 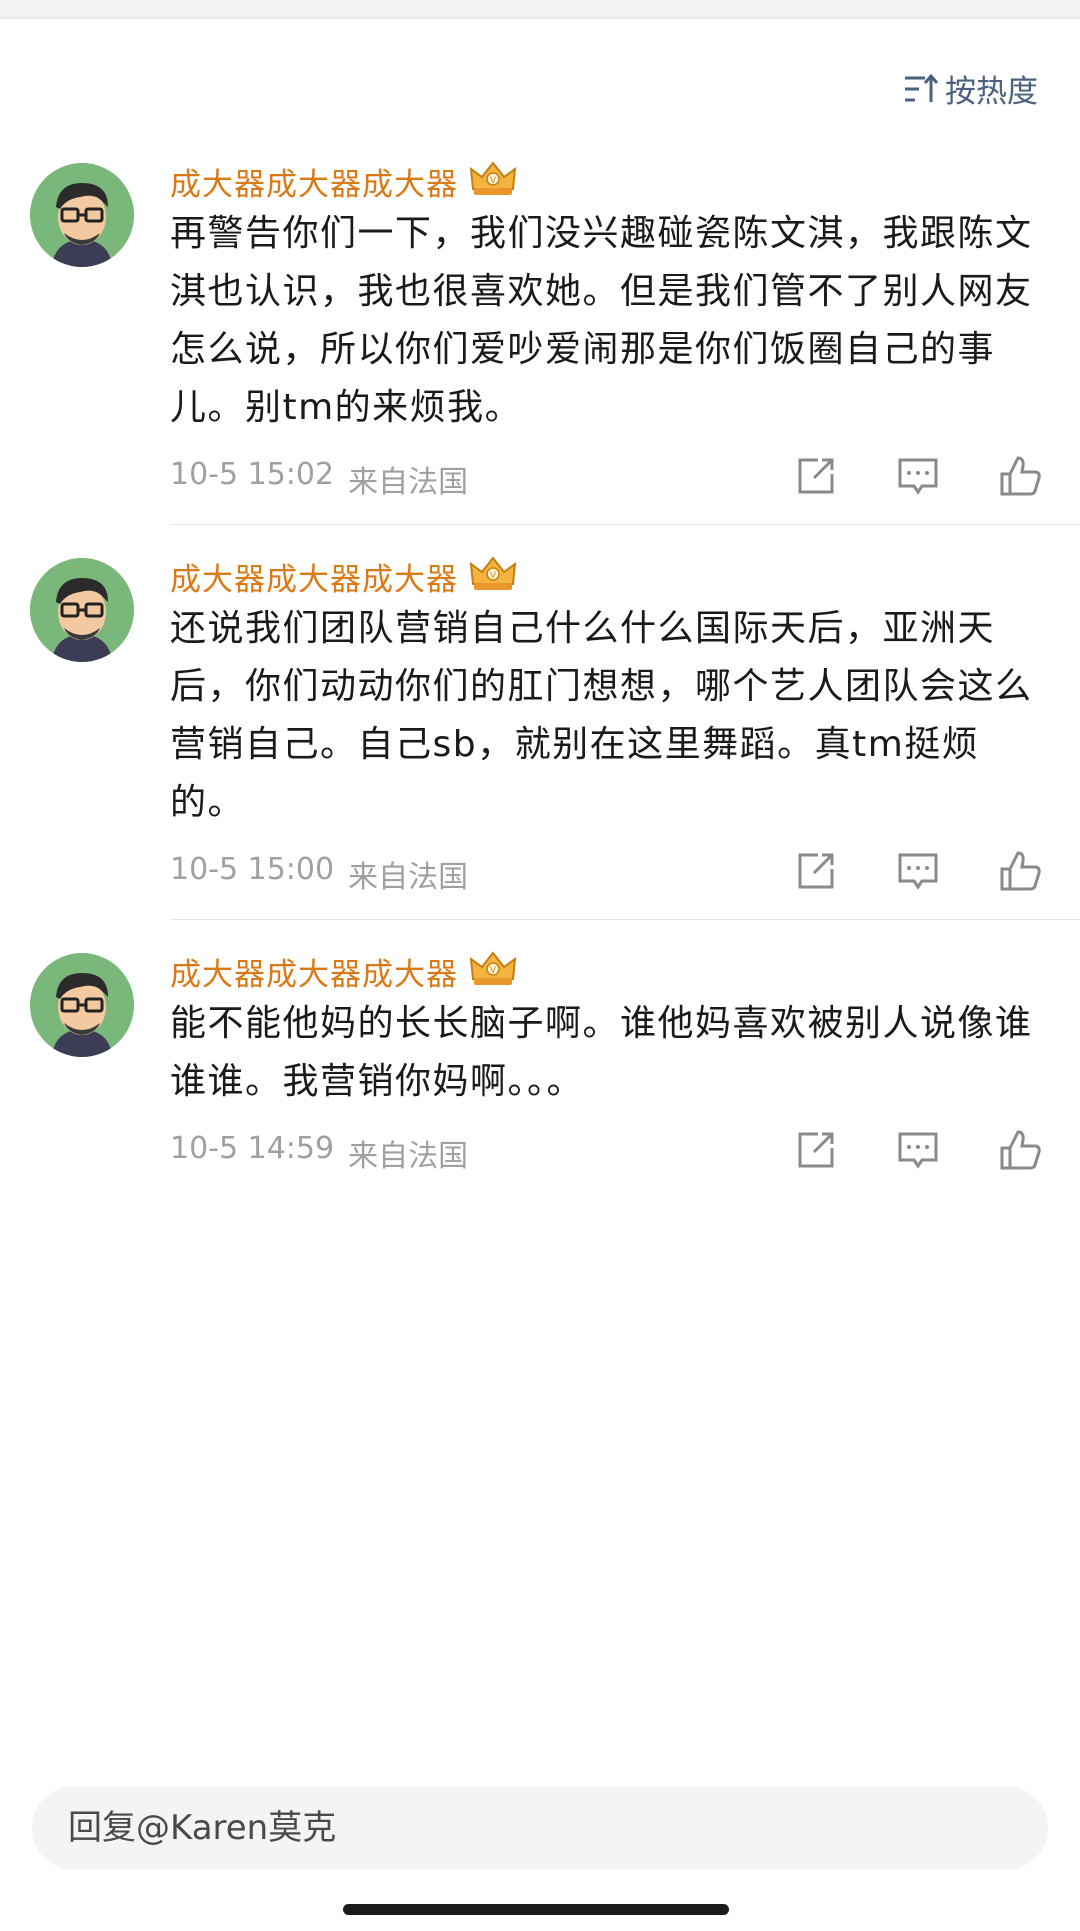 I want to click on comment-time: 10-5 14:59, so click(x=252, y=1148).